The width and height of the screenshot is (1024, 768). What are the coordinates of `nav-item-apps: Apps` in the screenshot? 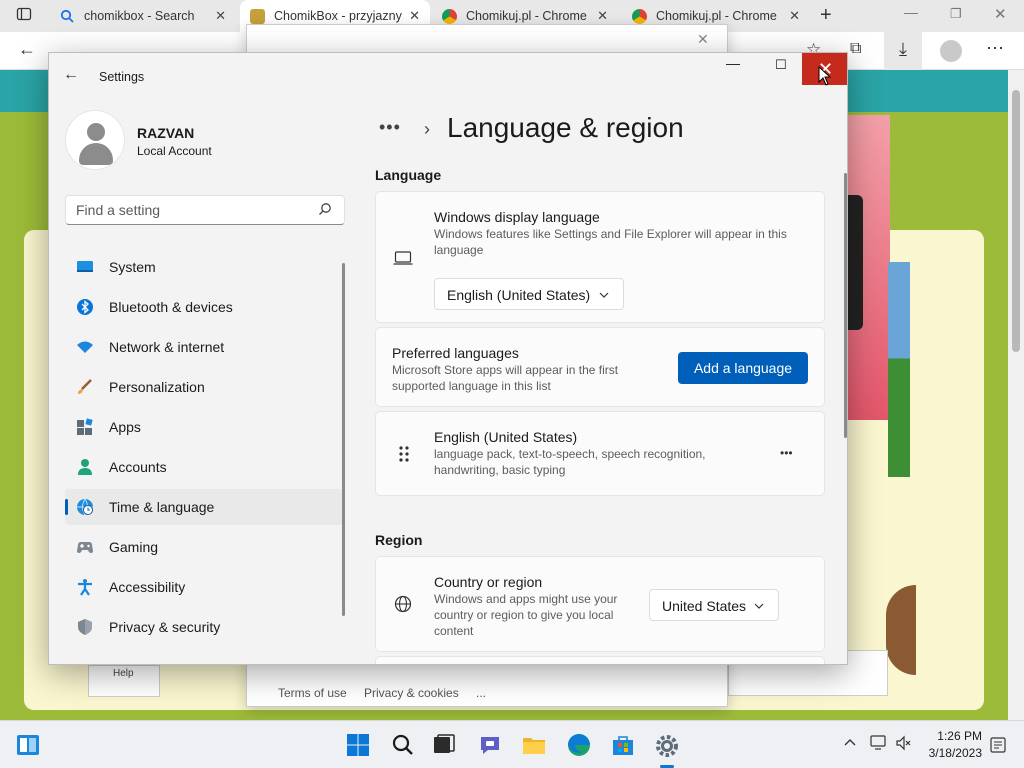 It's located at (204, 427).